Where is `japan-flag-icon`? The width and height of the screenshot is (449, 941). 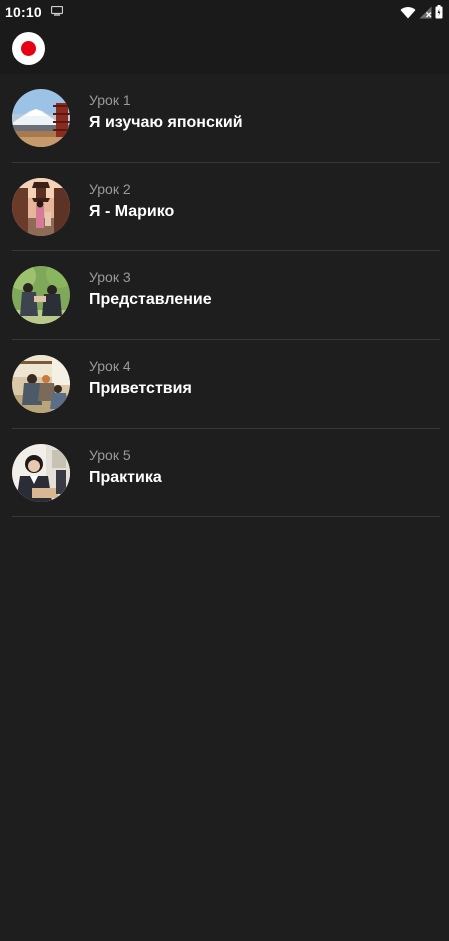 japan-flag-icon is located at coordinates (28, 48).